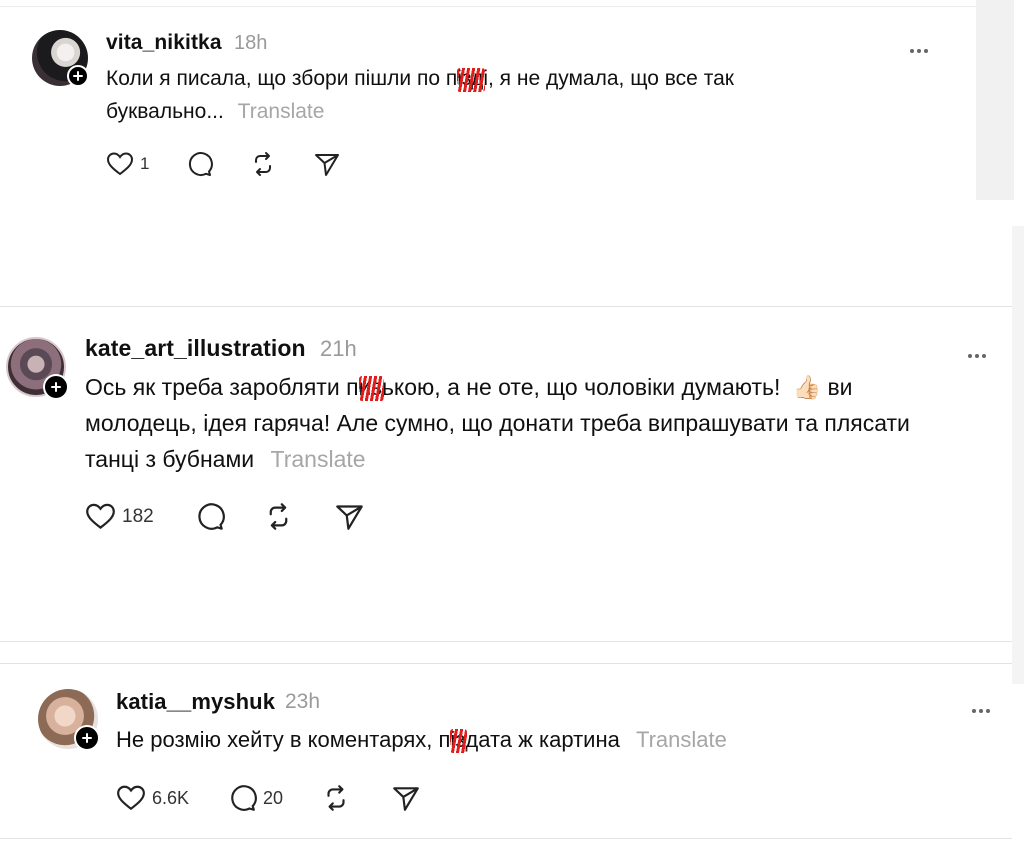  What do you see at coordinates (273, 797) in the screenshot?
I see `comment-count: 20` at bounding box center [273, 797].